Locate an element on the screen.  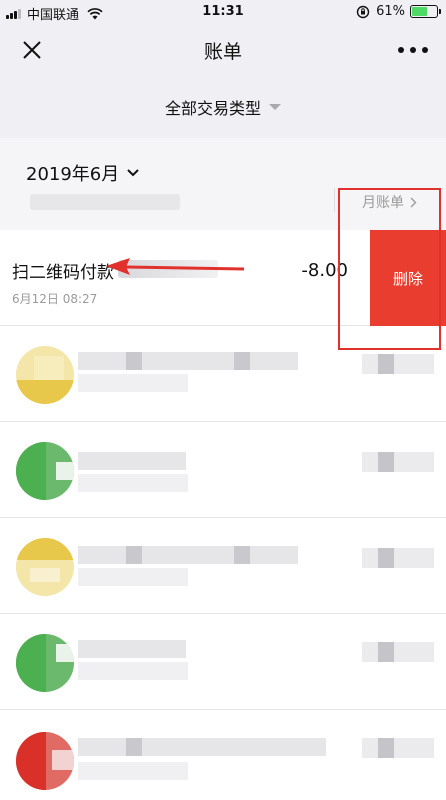
transaction-type-filter: 全部交易类型 is located at coordinates (223, 107).